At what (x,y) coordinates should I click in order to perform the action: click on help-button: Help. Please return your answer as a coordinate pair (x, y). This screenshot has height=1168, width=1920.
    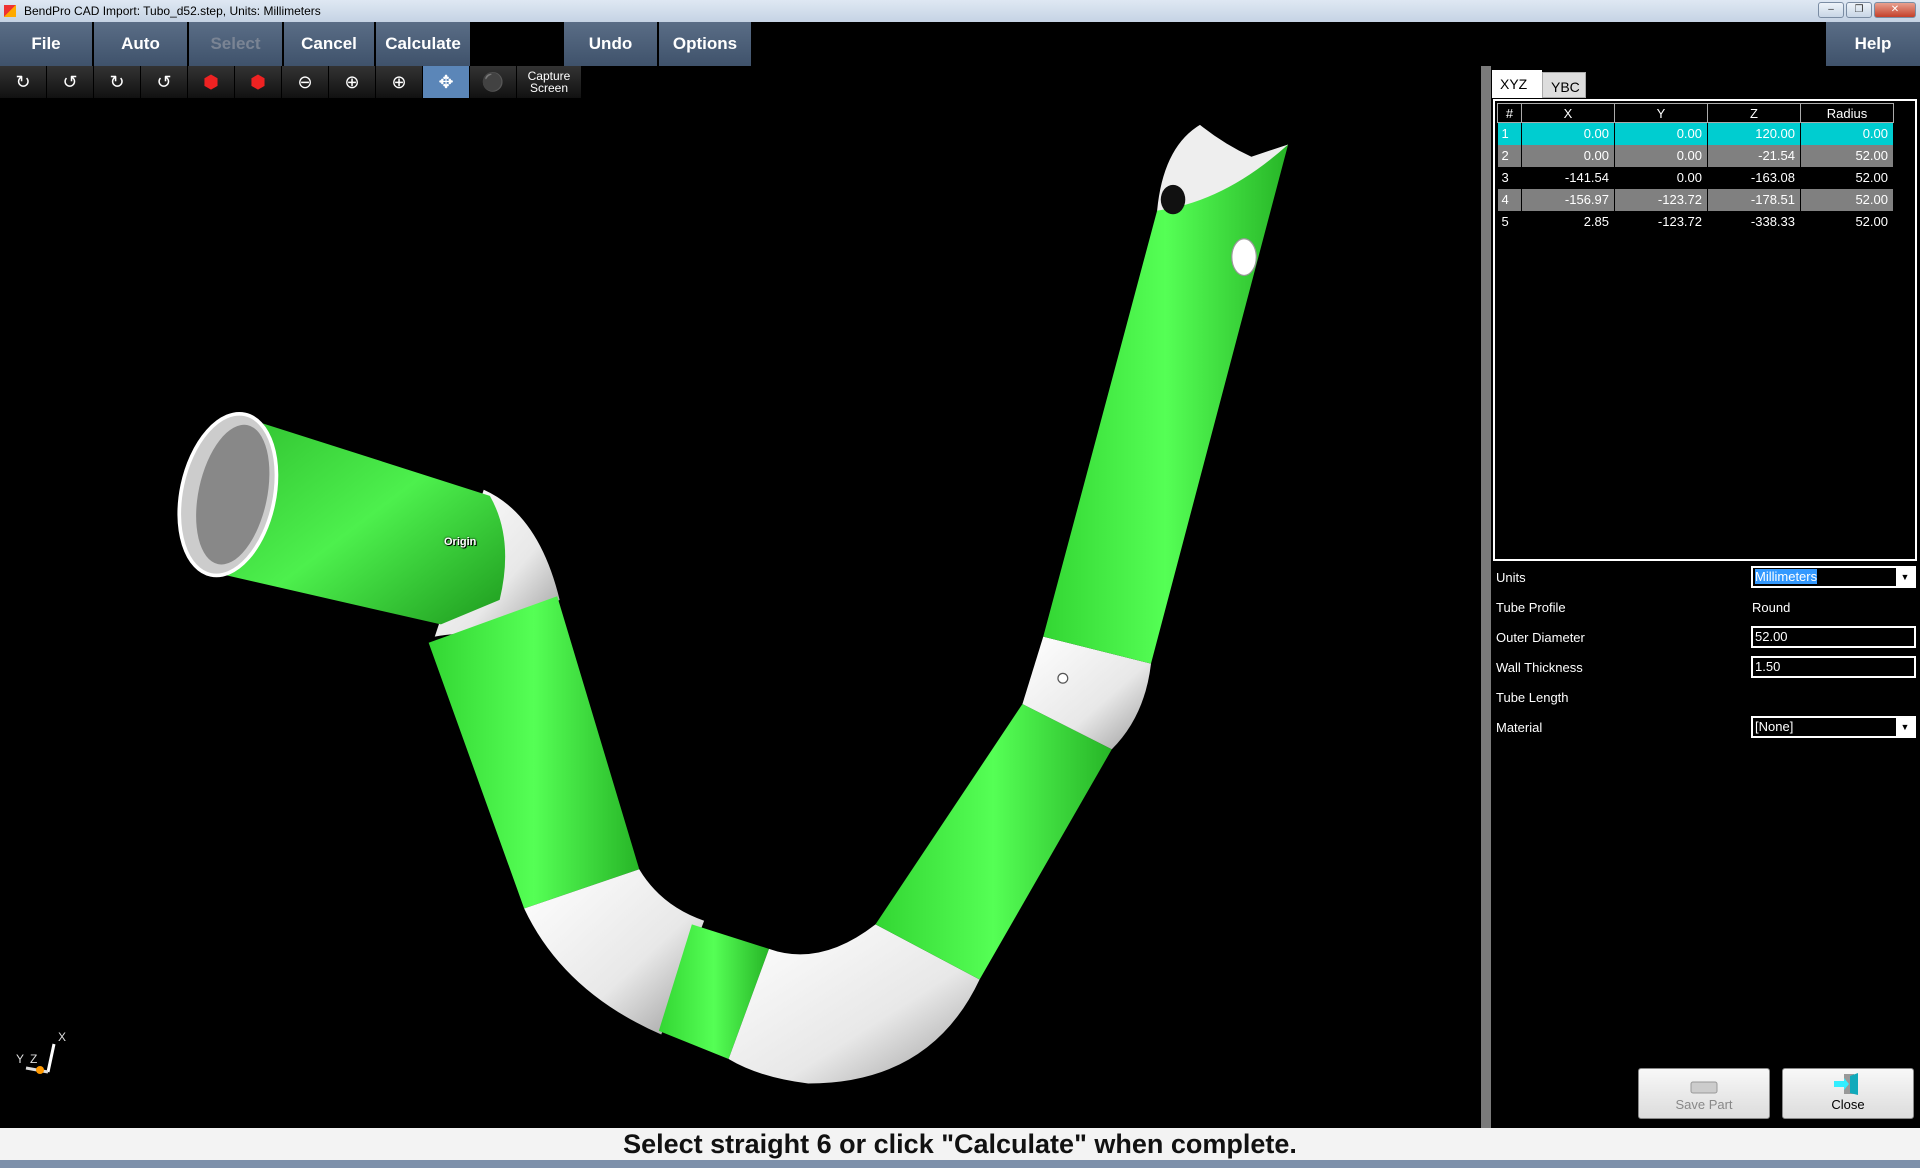
    Looking at the image, I should click on (1873, 44).